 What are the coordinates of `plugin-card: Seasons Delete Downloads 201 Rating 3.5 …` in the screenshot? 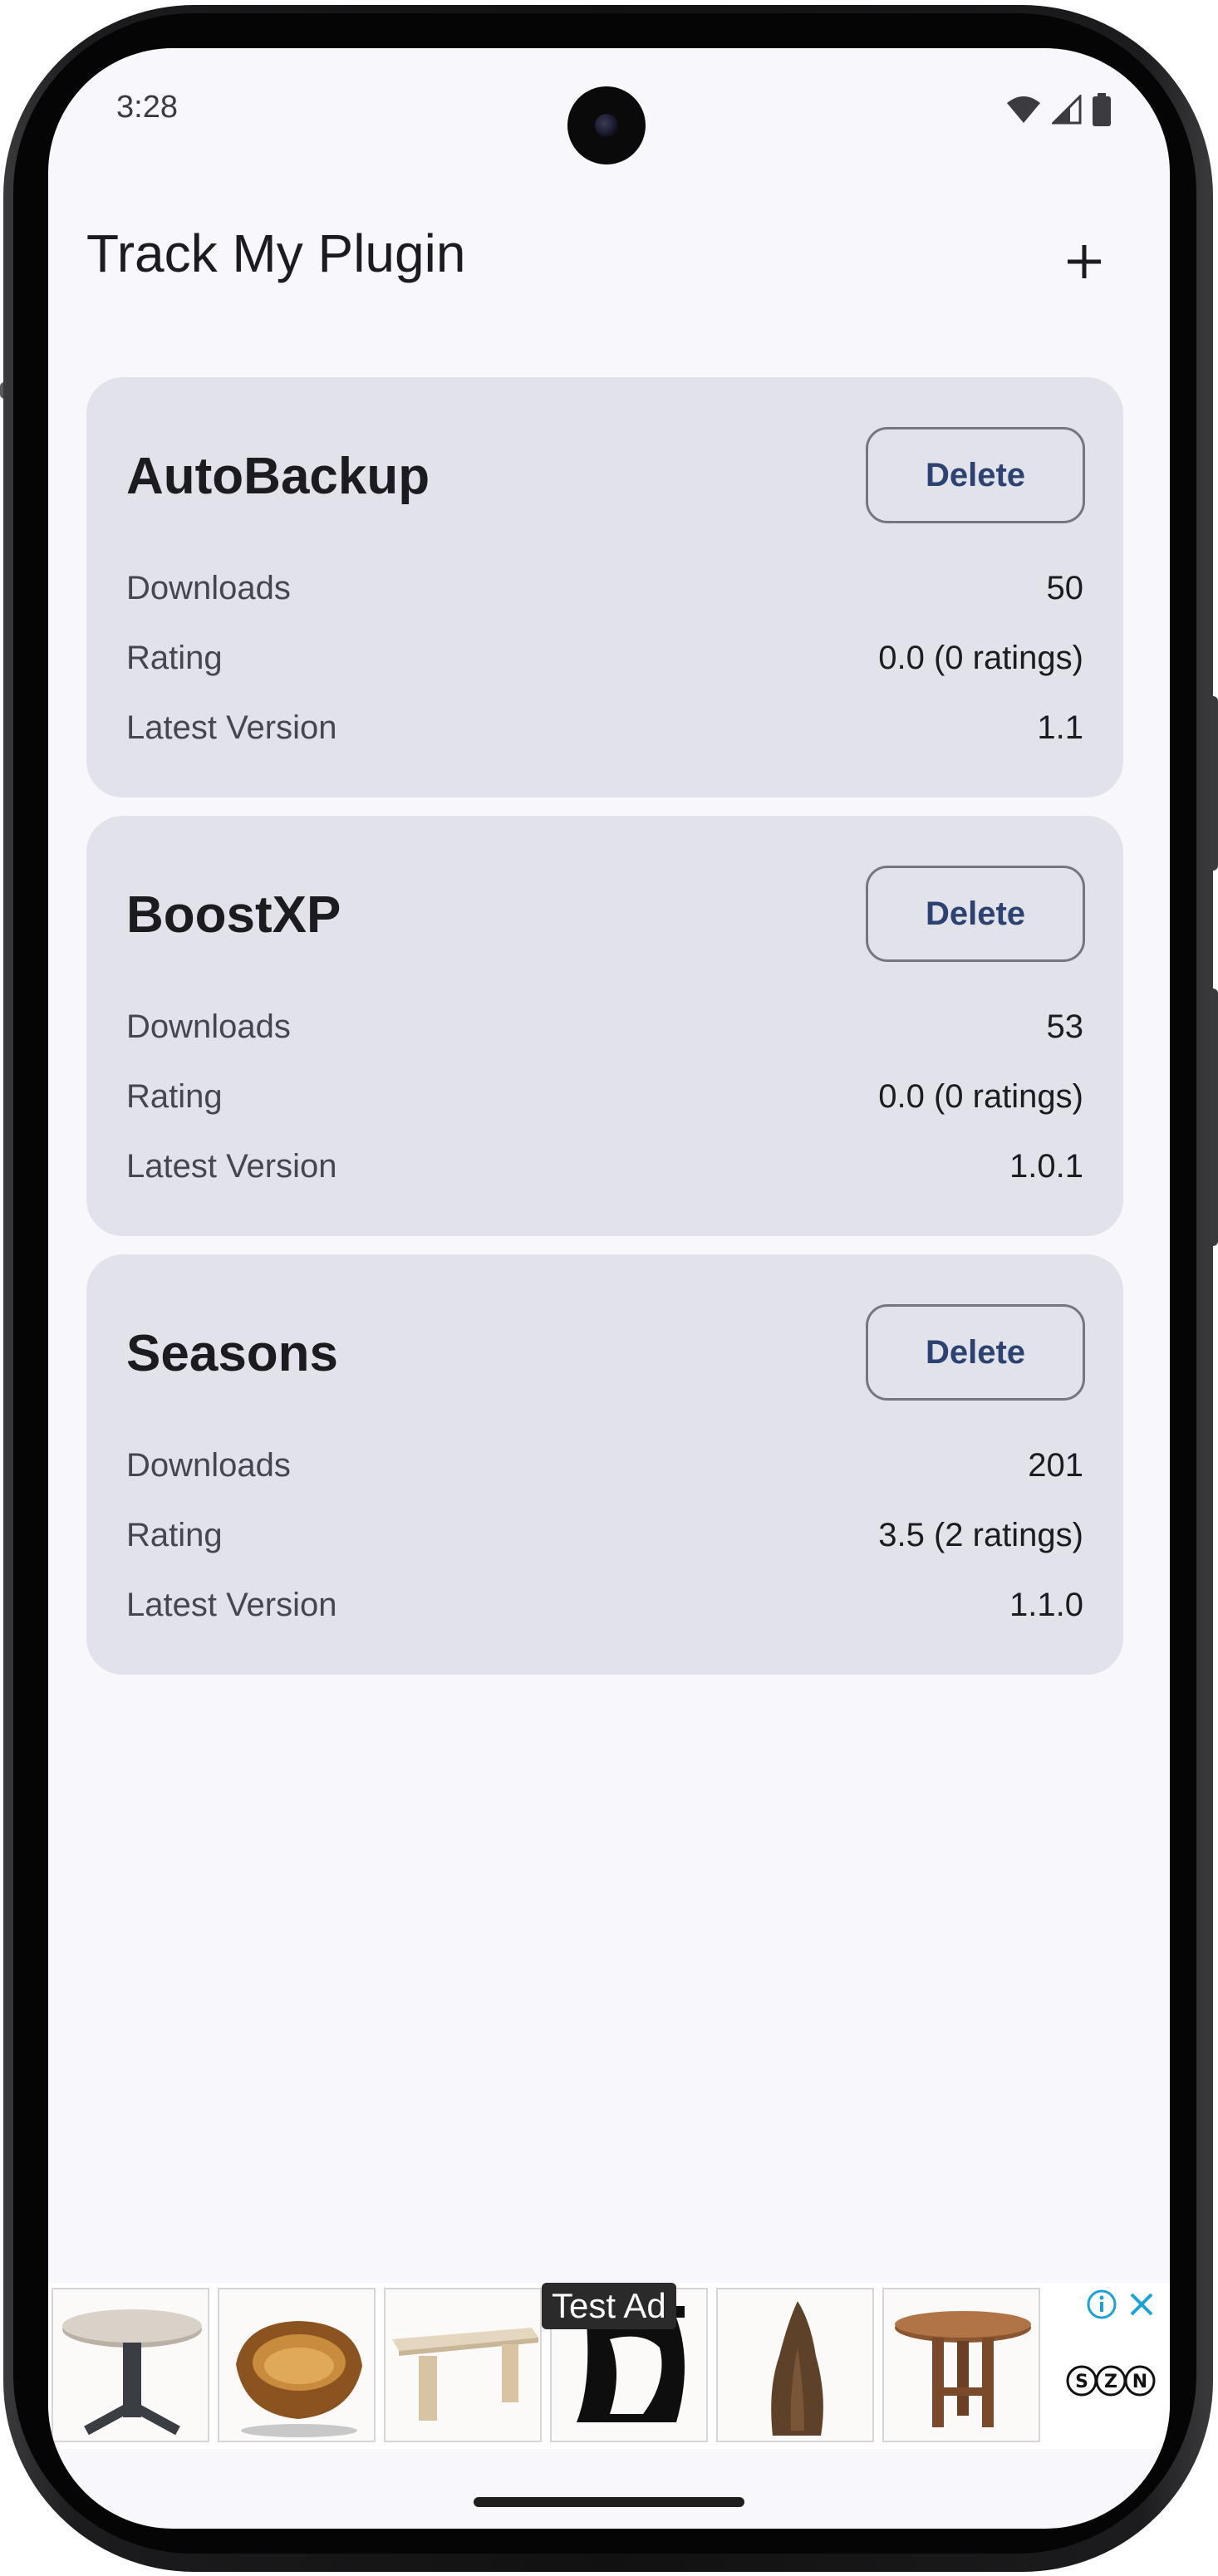 It's located at (604, 1464).